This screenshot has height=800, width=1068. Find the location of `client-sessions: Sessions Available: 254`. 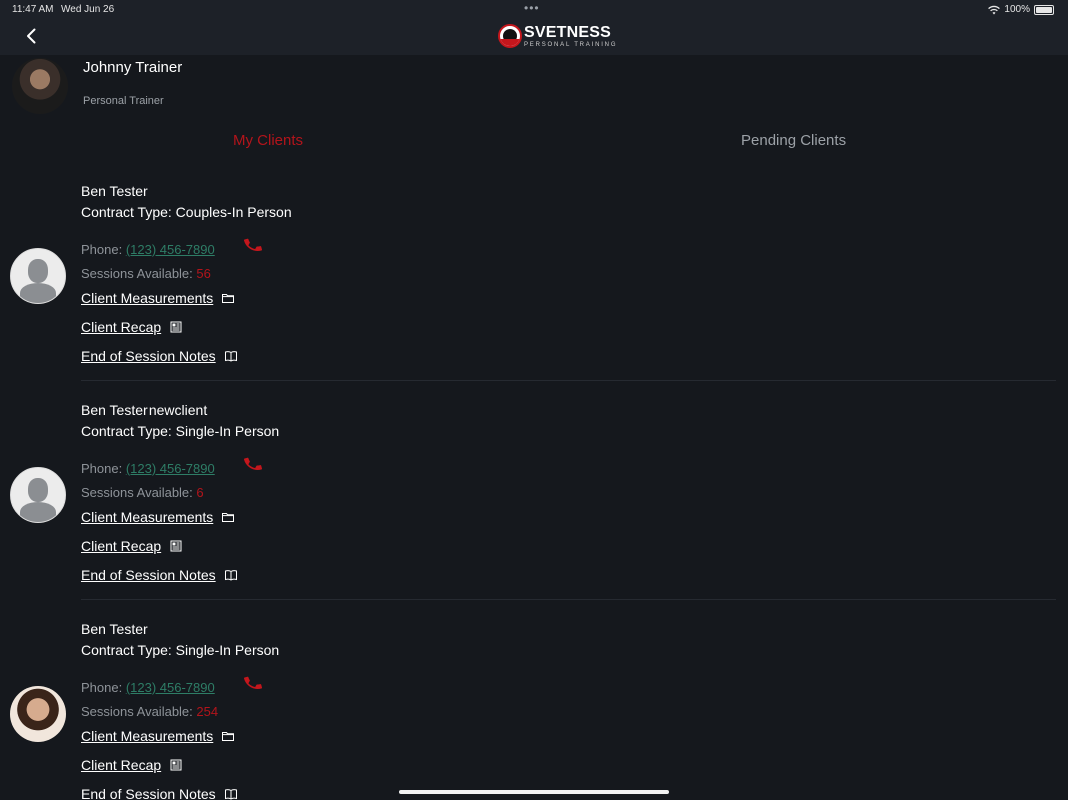

client-sessions: Sessions Available: 254 is located at coordinates (149, 711).